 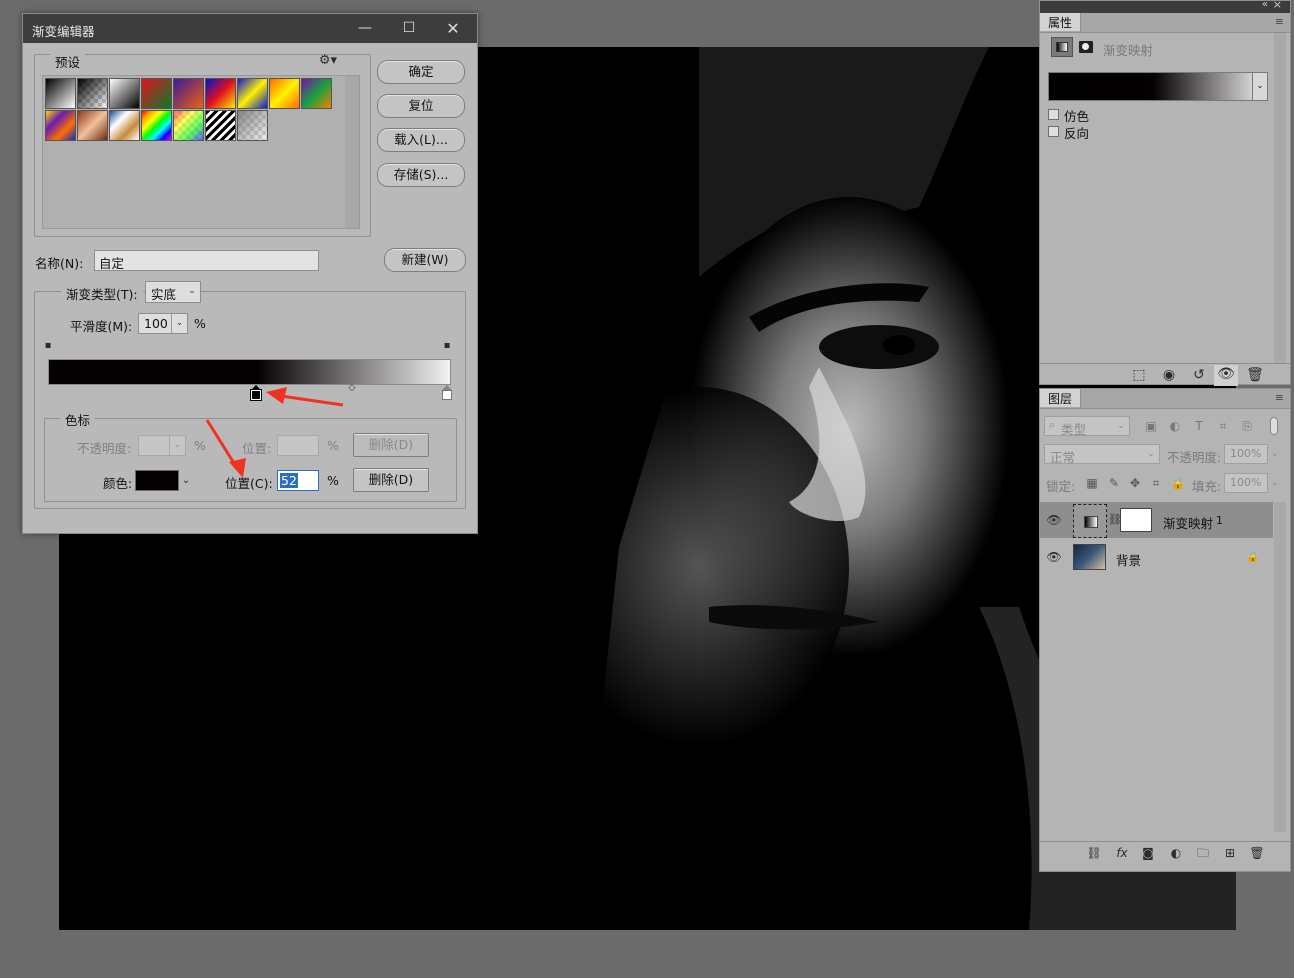 What do you see at coordinates (1207, 486) in the screenshot?
I see `fill-label: 填充:` at bounding box center [1207, 486].